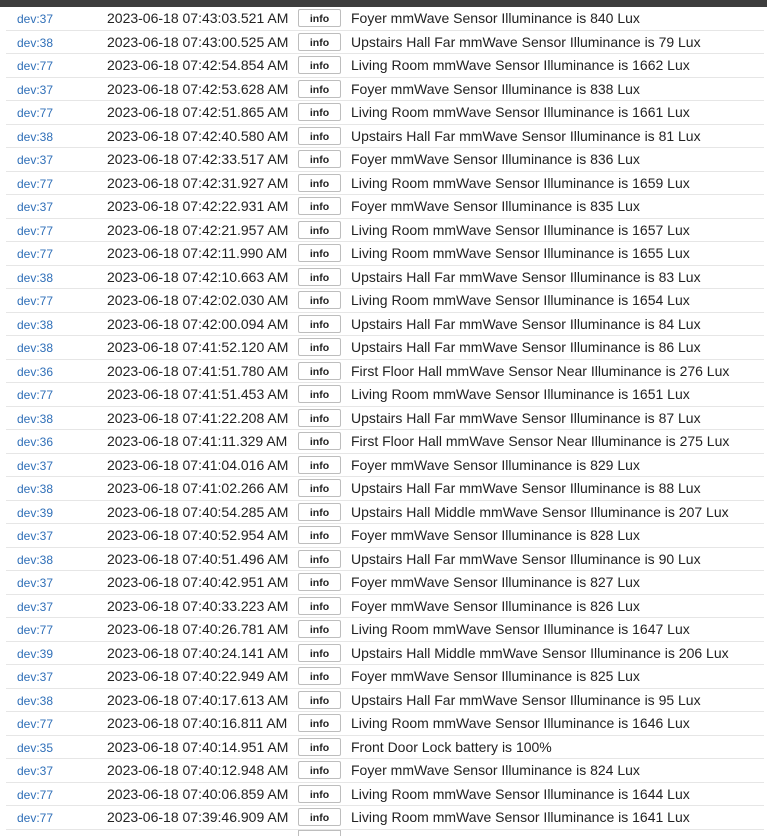 This screenshot has width=767, height=836. Describe the element at coordinates (198, 417) in the screenshot. I see `log-timestamp: 2023-06-18 07:41:22.208 AM` at that location.